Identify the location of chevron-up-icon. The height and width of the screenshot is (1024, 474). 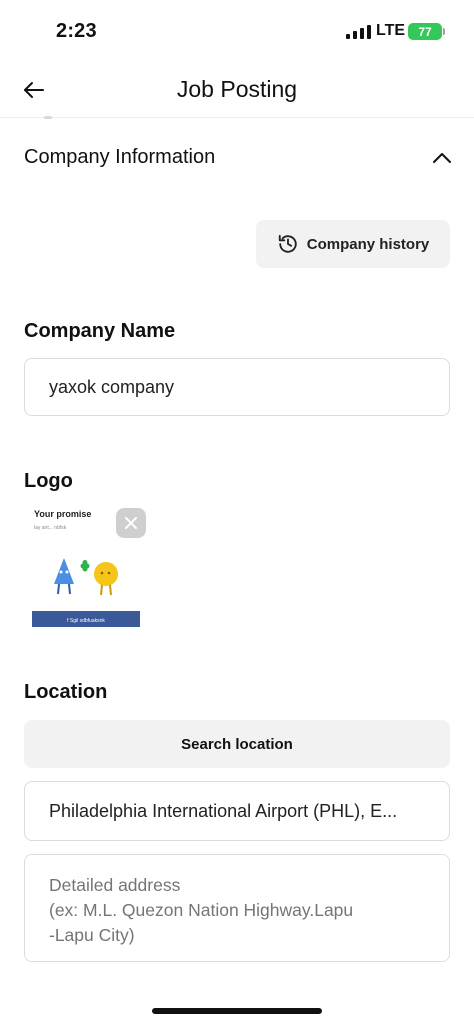
(442, 158).